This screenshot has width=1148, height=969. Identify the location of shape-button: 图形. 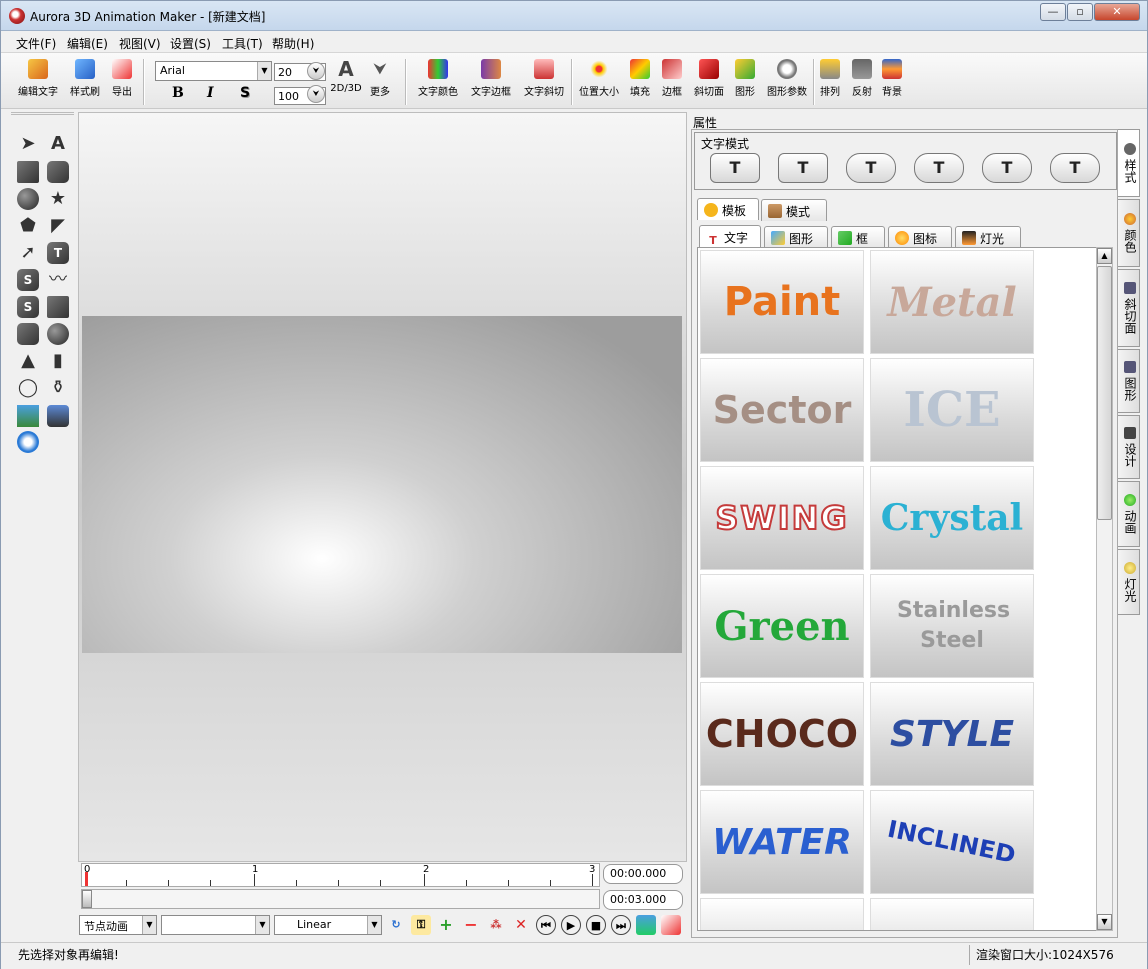
(745, 83).